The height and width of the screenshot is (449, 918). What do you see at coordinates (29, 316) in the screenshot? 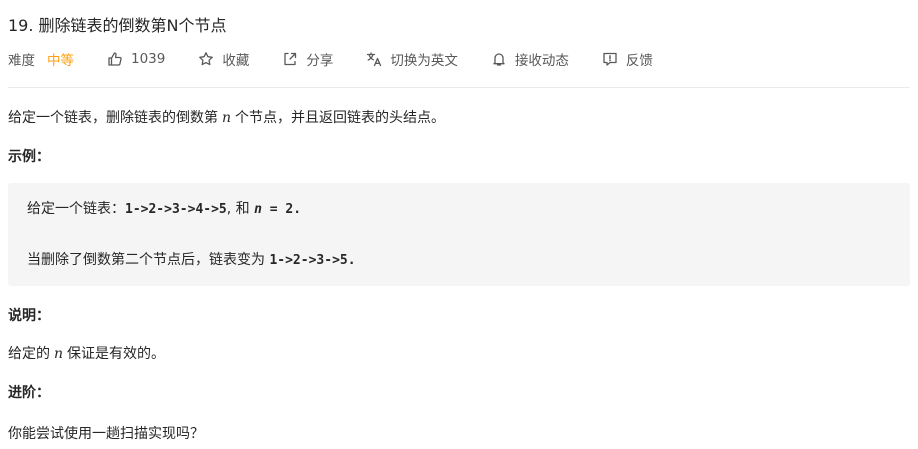
I see `note-heading: 说明：` at bounding box center [29, 316].